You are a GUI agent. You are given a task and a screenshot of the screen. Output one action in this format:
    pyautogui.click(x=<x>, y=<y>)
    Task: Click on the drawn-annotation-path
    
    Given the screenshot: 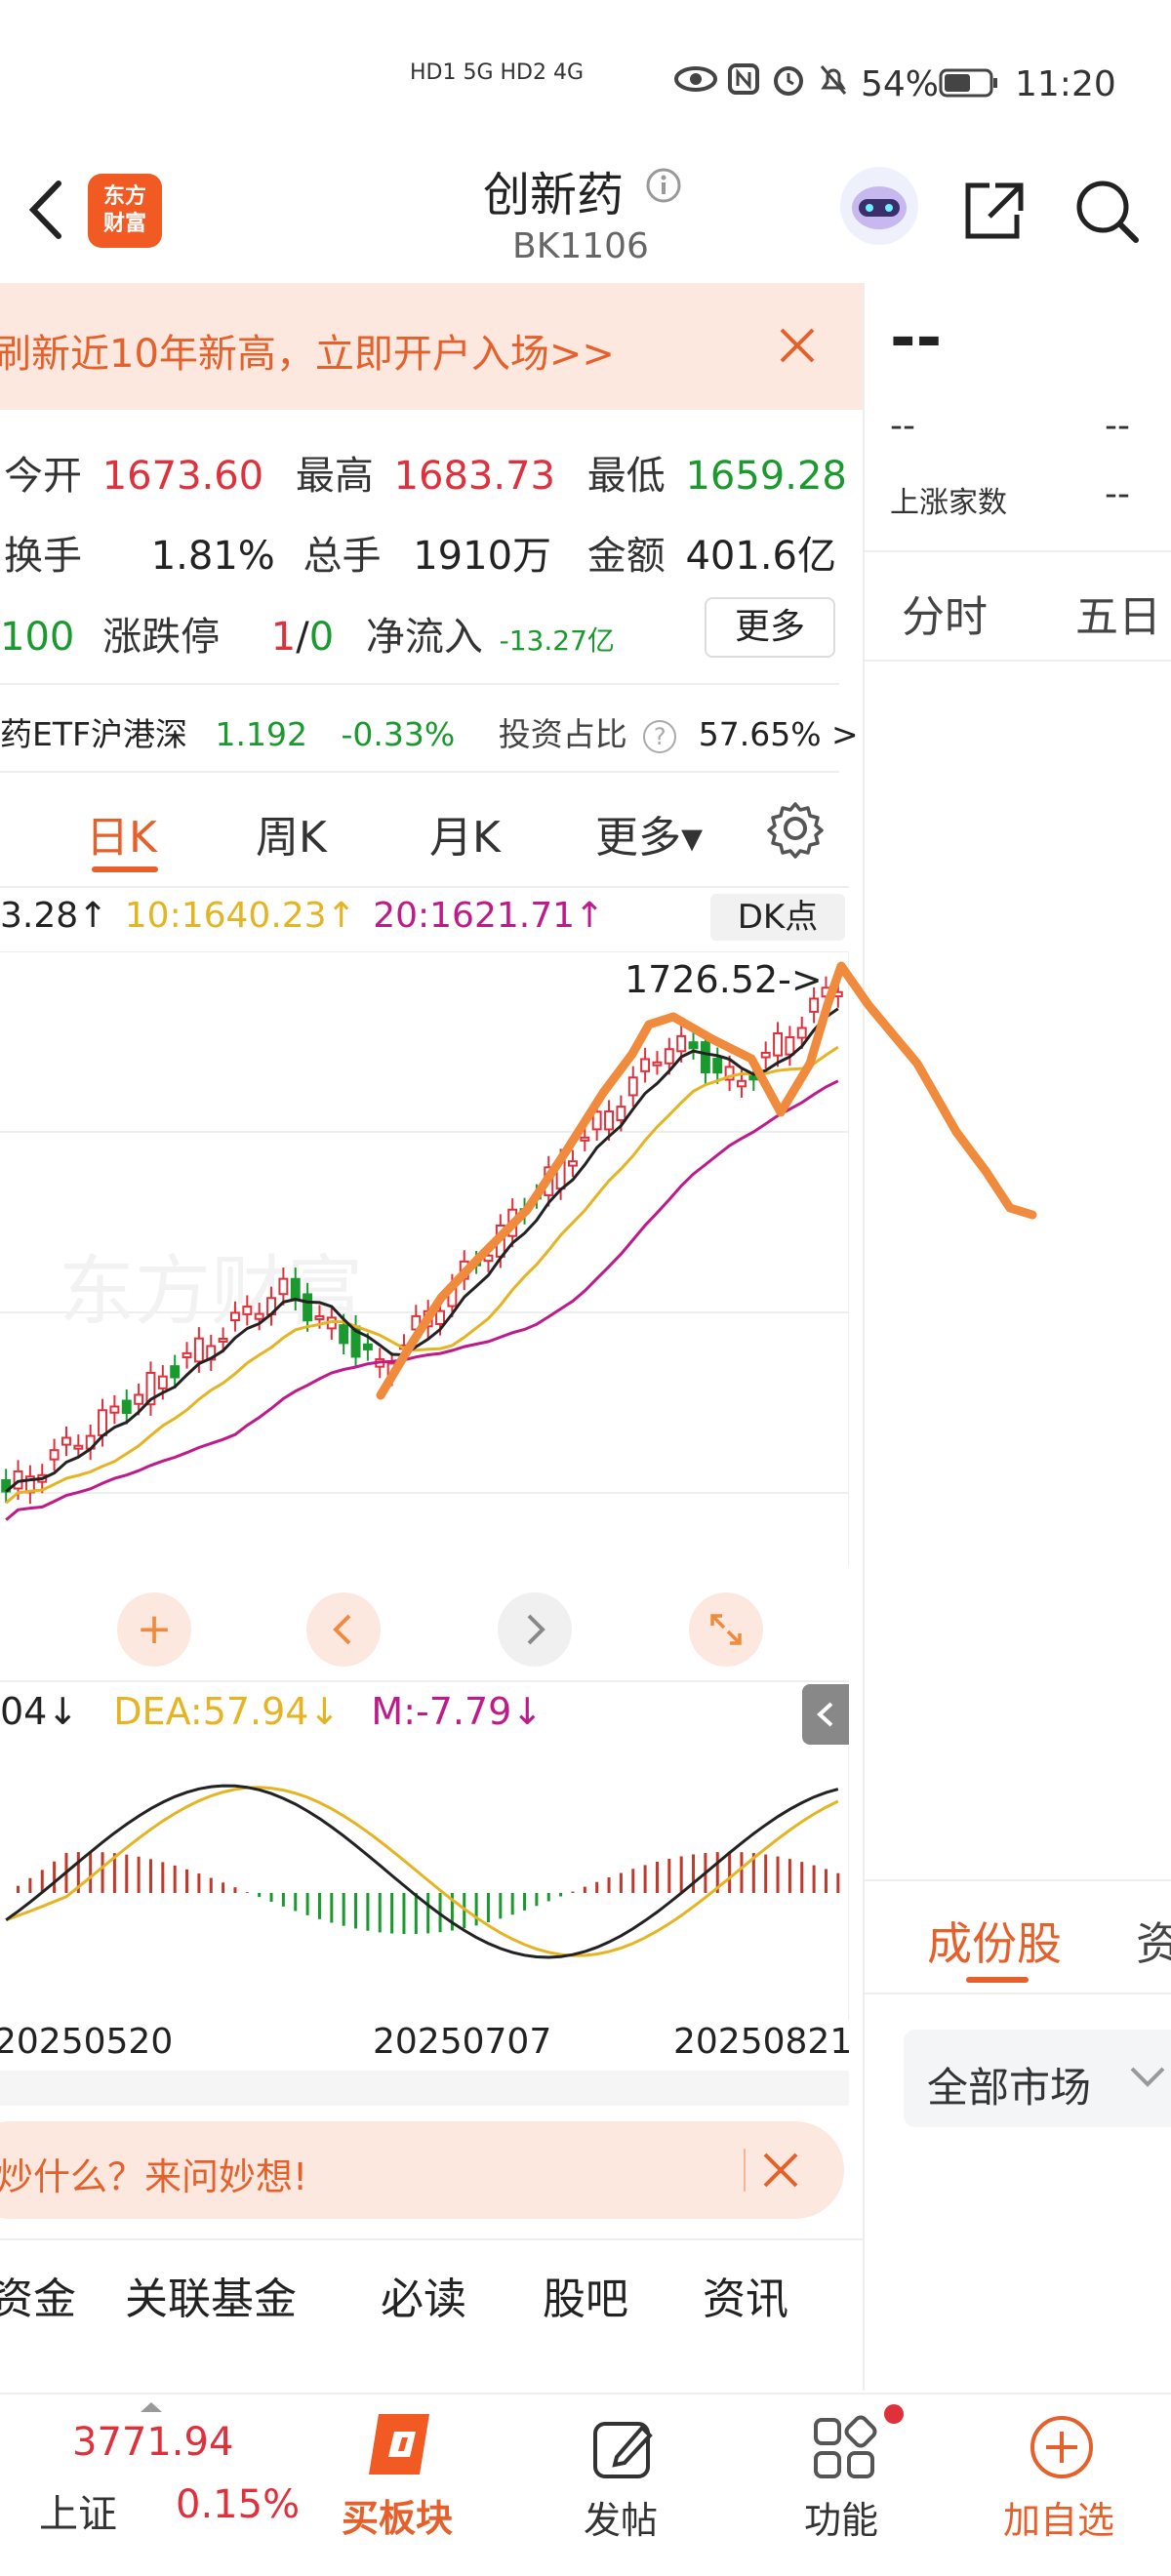 What is the action you would take?
    pyautogui.click(x=706, y=1180)
    